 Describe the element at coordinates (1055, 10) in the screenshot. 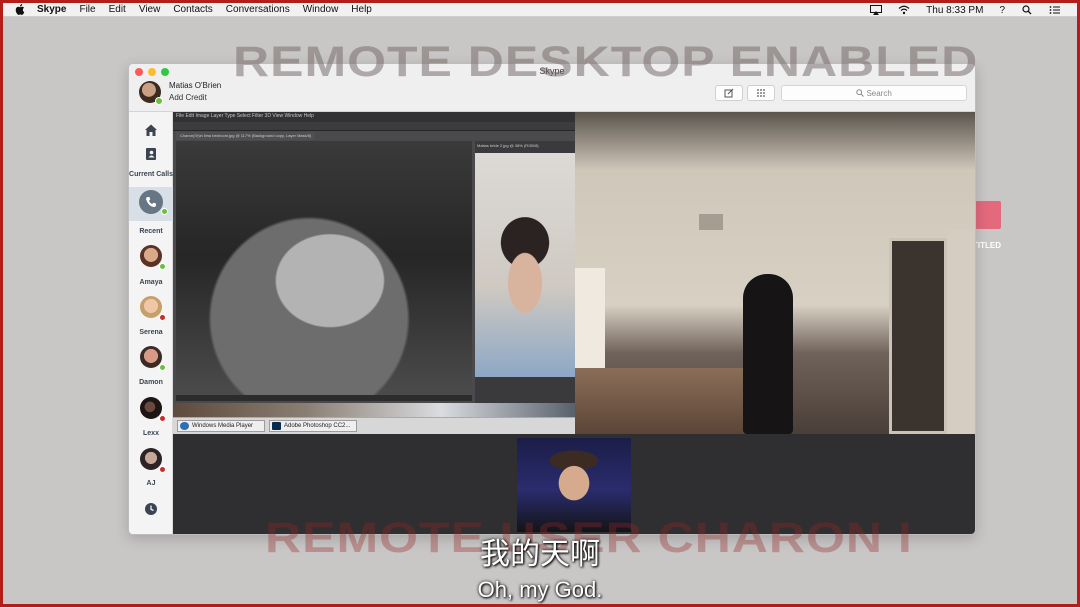

I see `notification-center-icon` at that location.